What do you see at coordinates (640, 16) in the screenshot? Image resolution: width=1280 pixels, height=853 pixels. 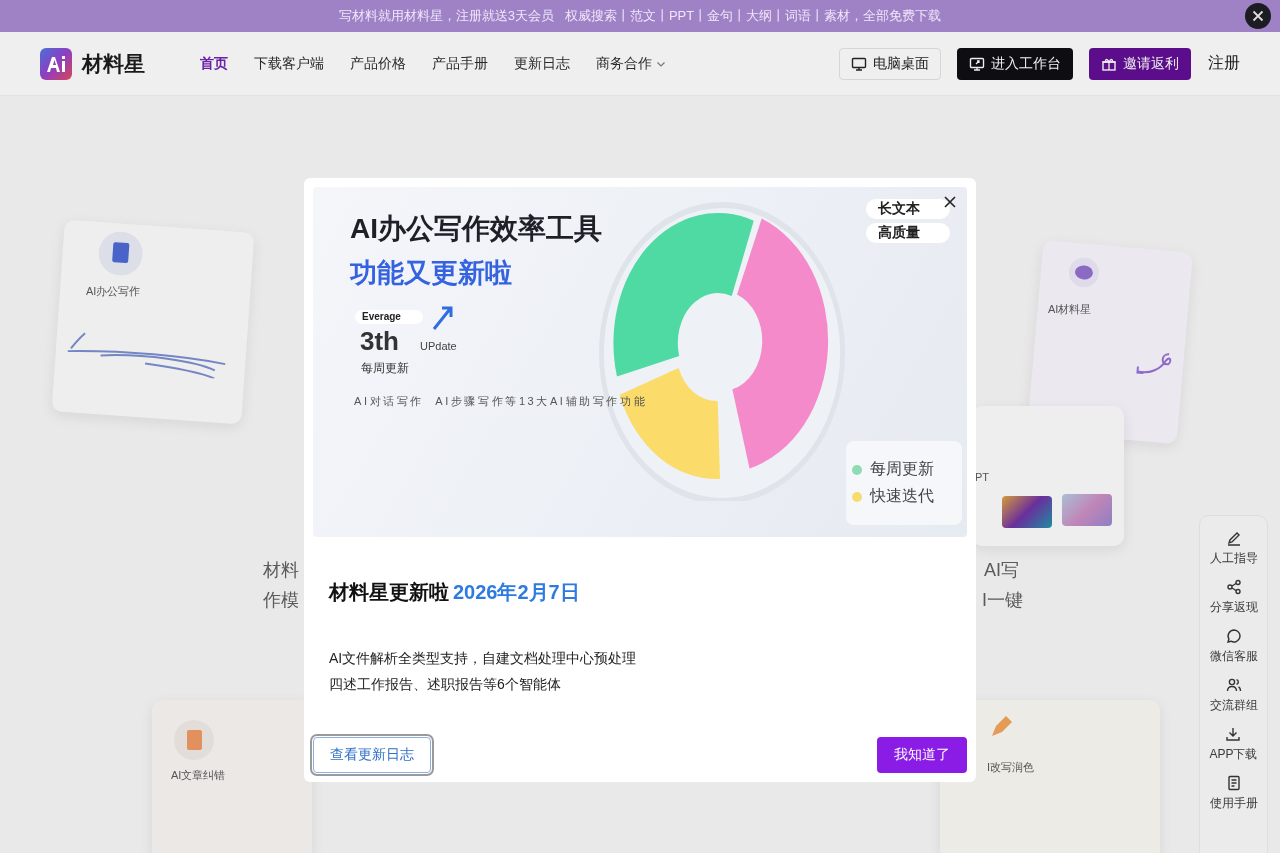 I see `promo-text: 写材料就用材料星，注册就送3天会员 权威搜索丨范文丨PPT丨金句丨大纲丨词语丨素材，全部免费下载` at bounding box center [640, 16].